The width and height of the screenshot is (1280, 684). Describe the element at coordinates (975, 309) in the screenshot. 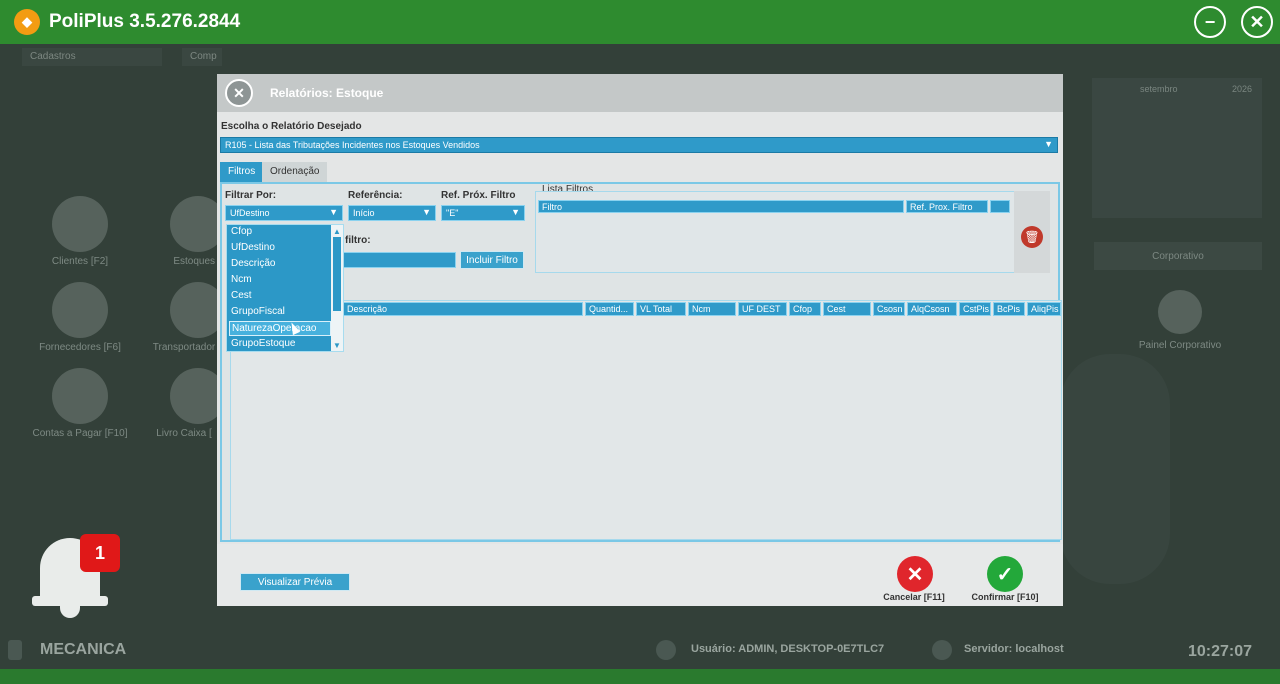

I see `grid-header: CstPis` at that location.